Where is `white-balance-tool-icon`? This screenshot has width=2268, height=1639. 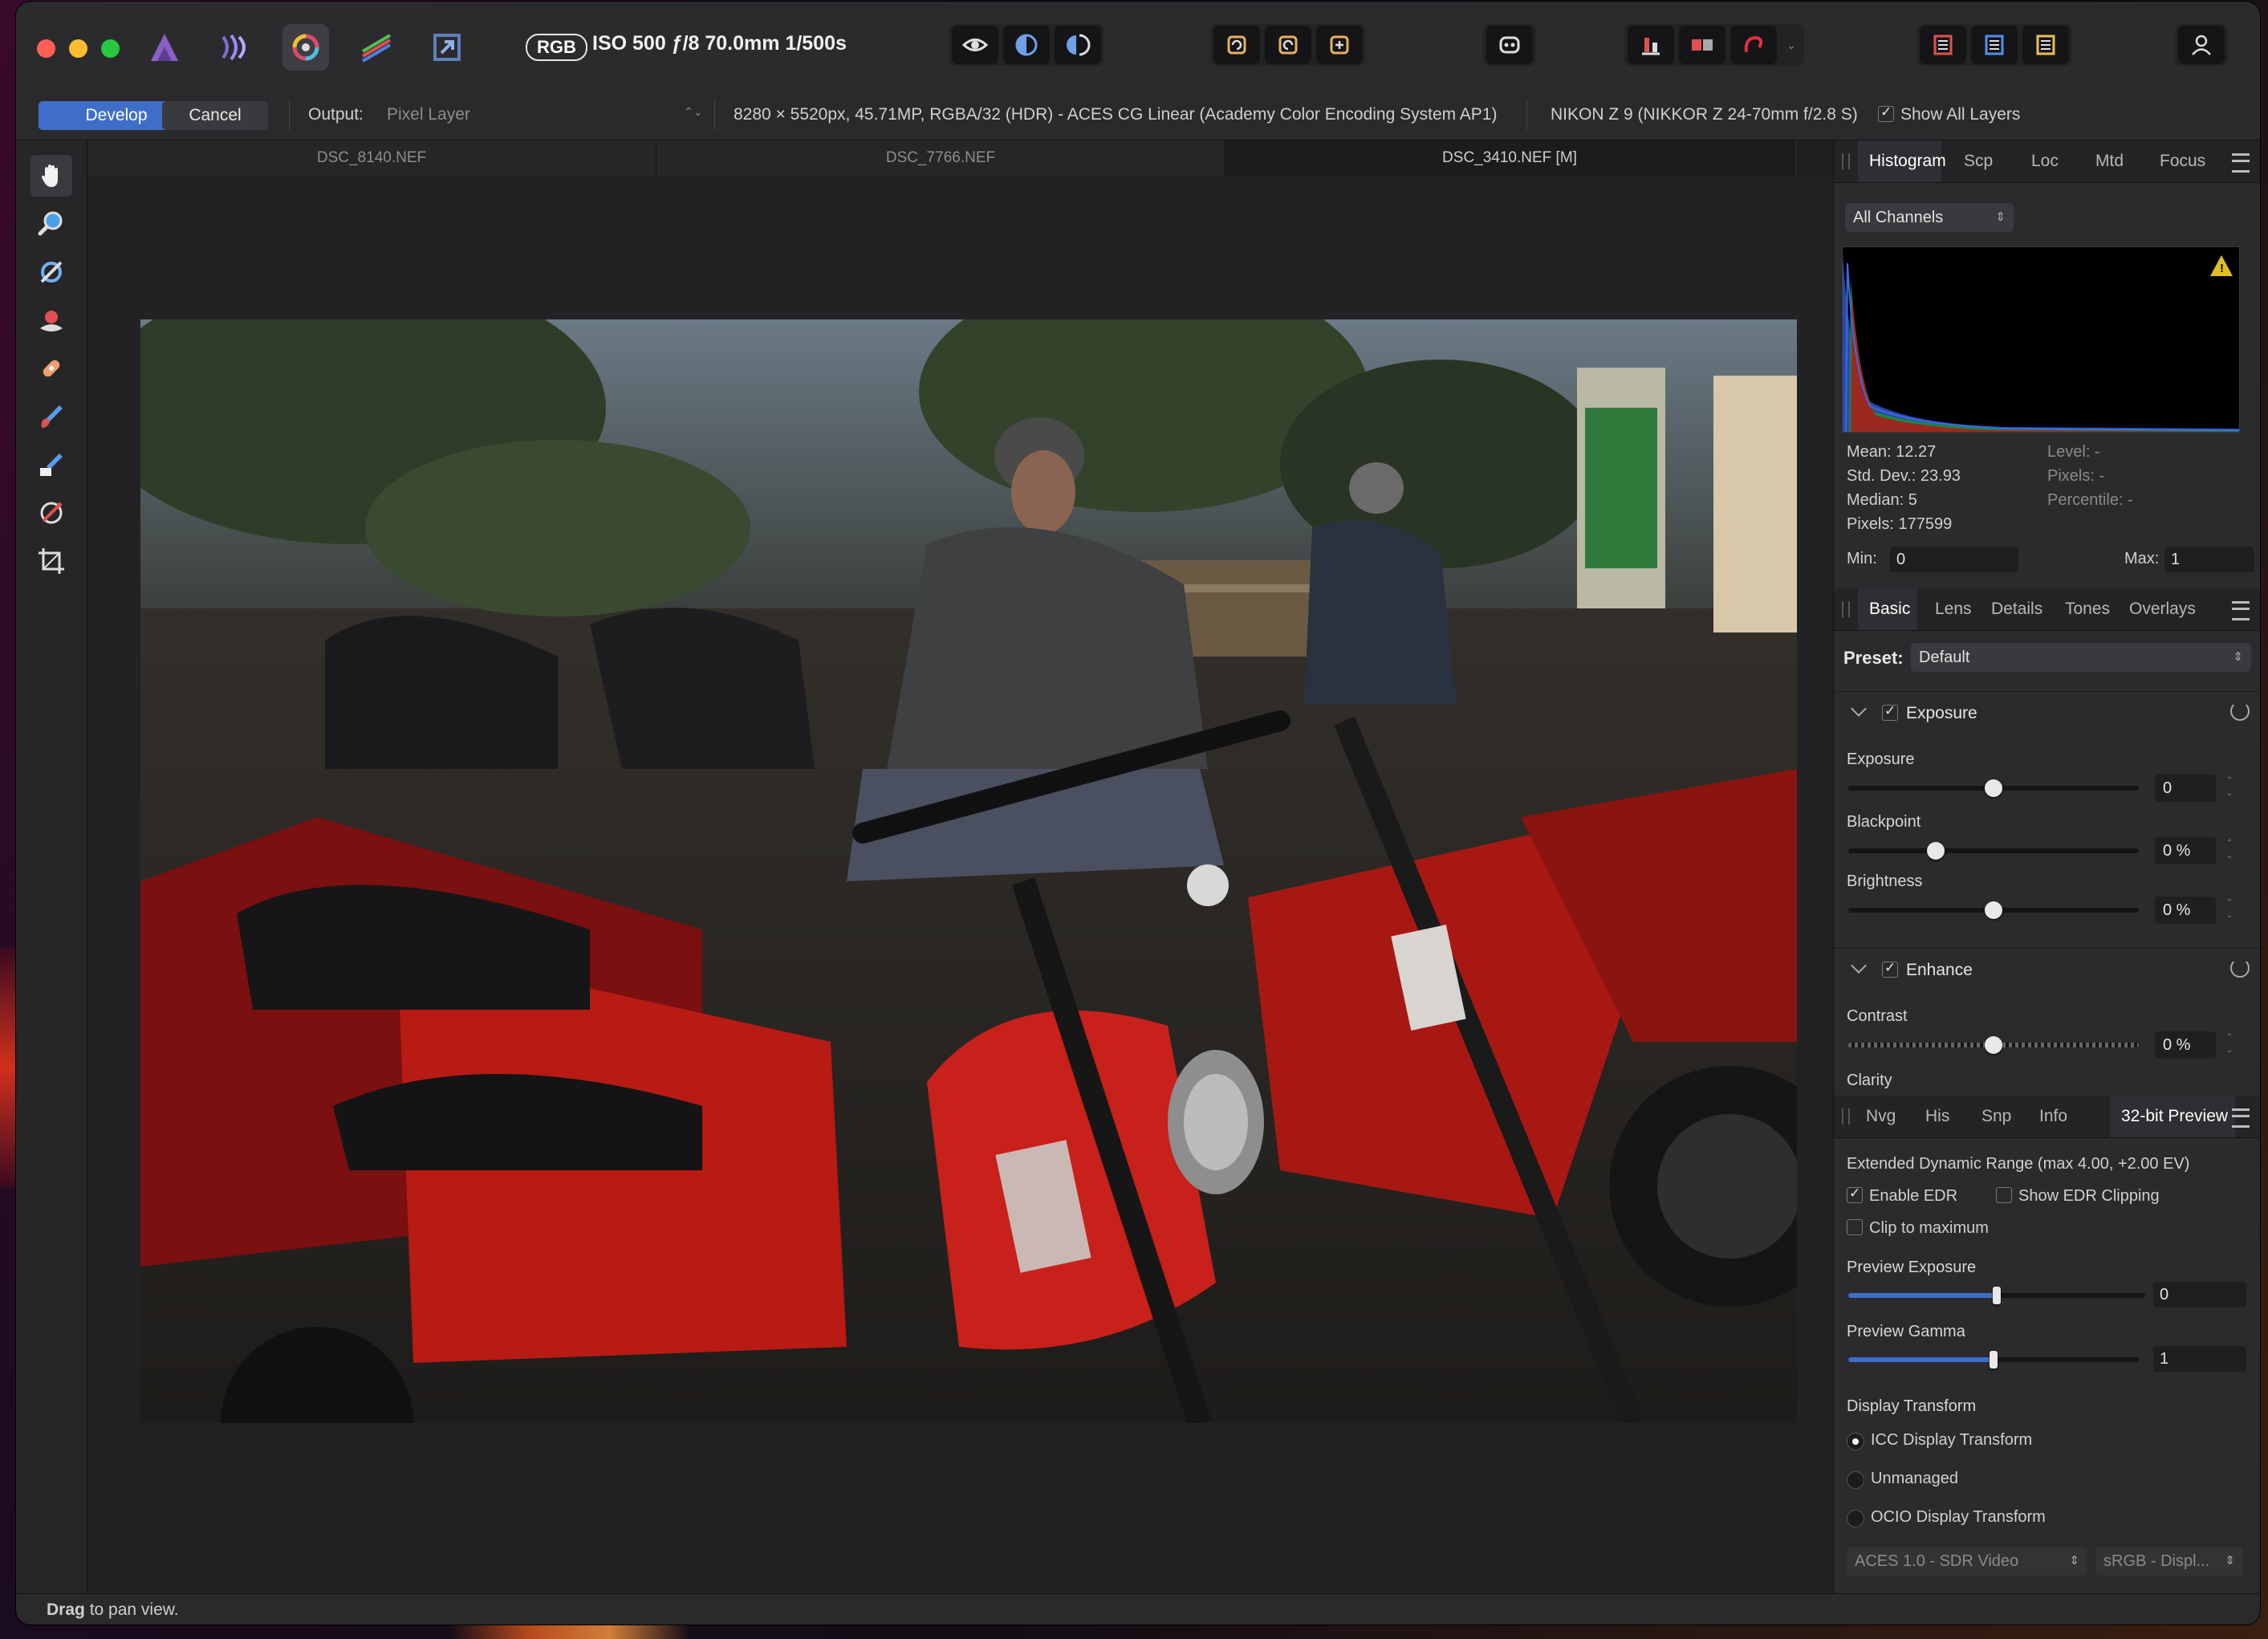
white-balance-tool-icon is located at coordinates (51, 272).